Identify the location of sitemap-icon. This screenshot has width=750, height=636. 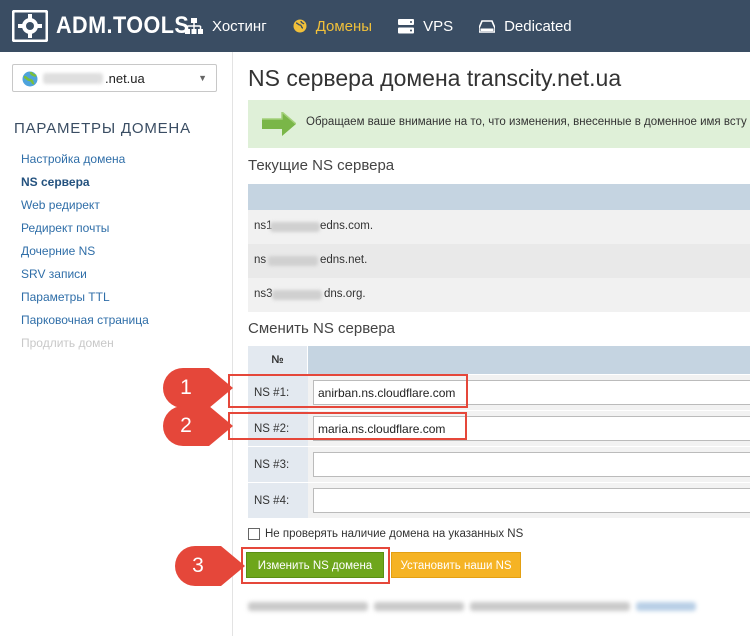
(194, 26).